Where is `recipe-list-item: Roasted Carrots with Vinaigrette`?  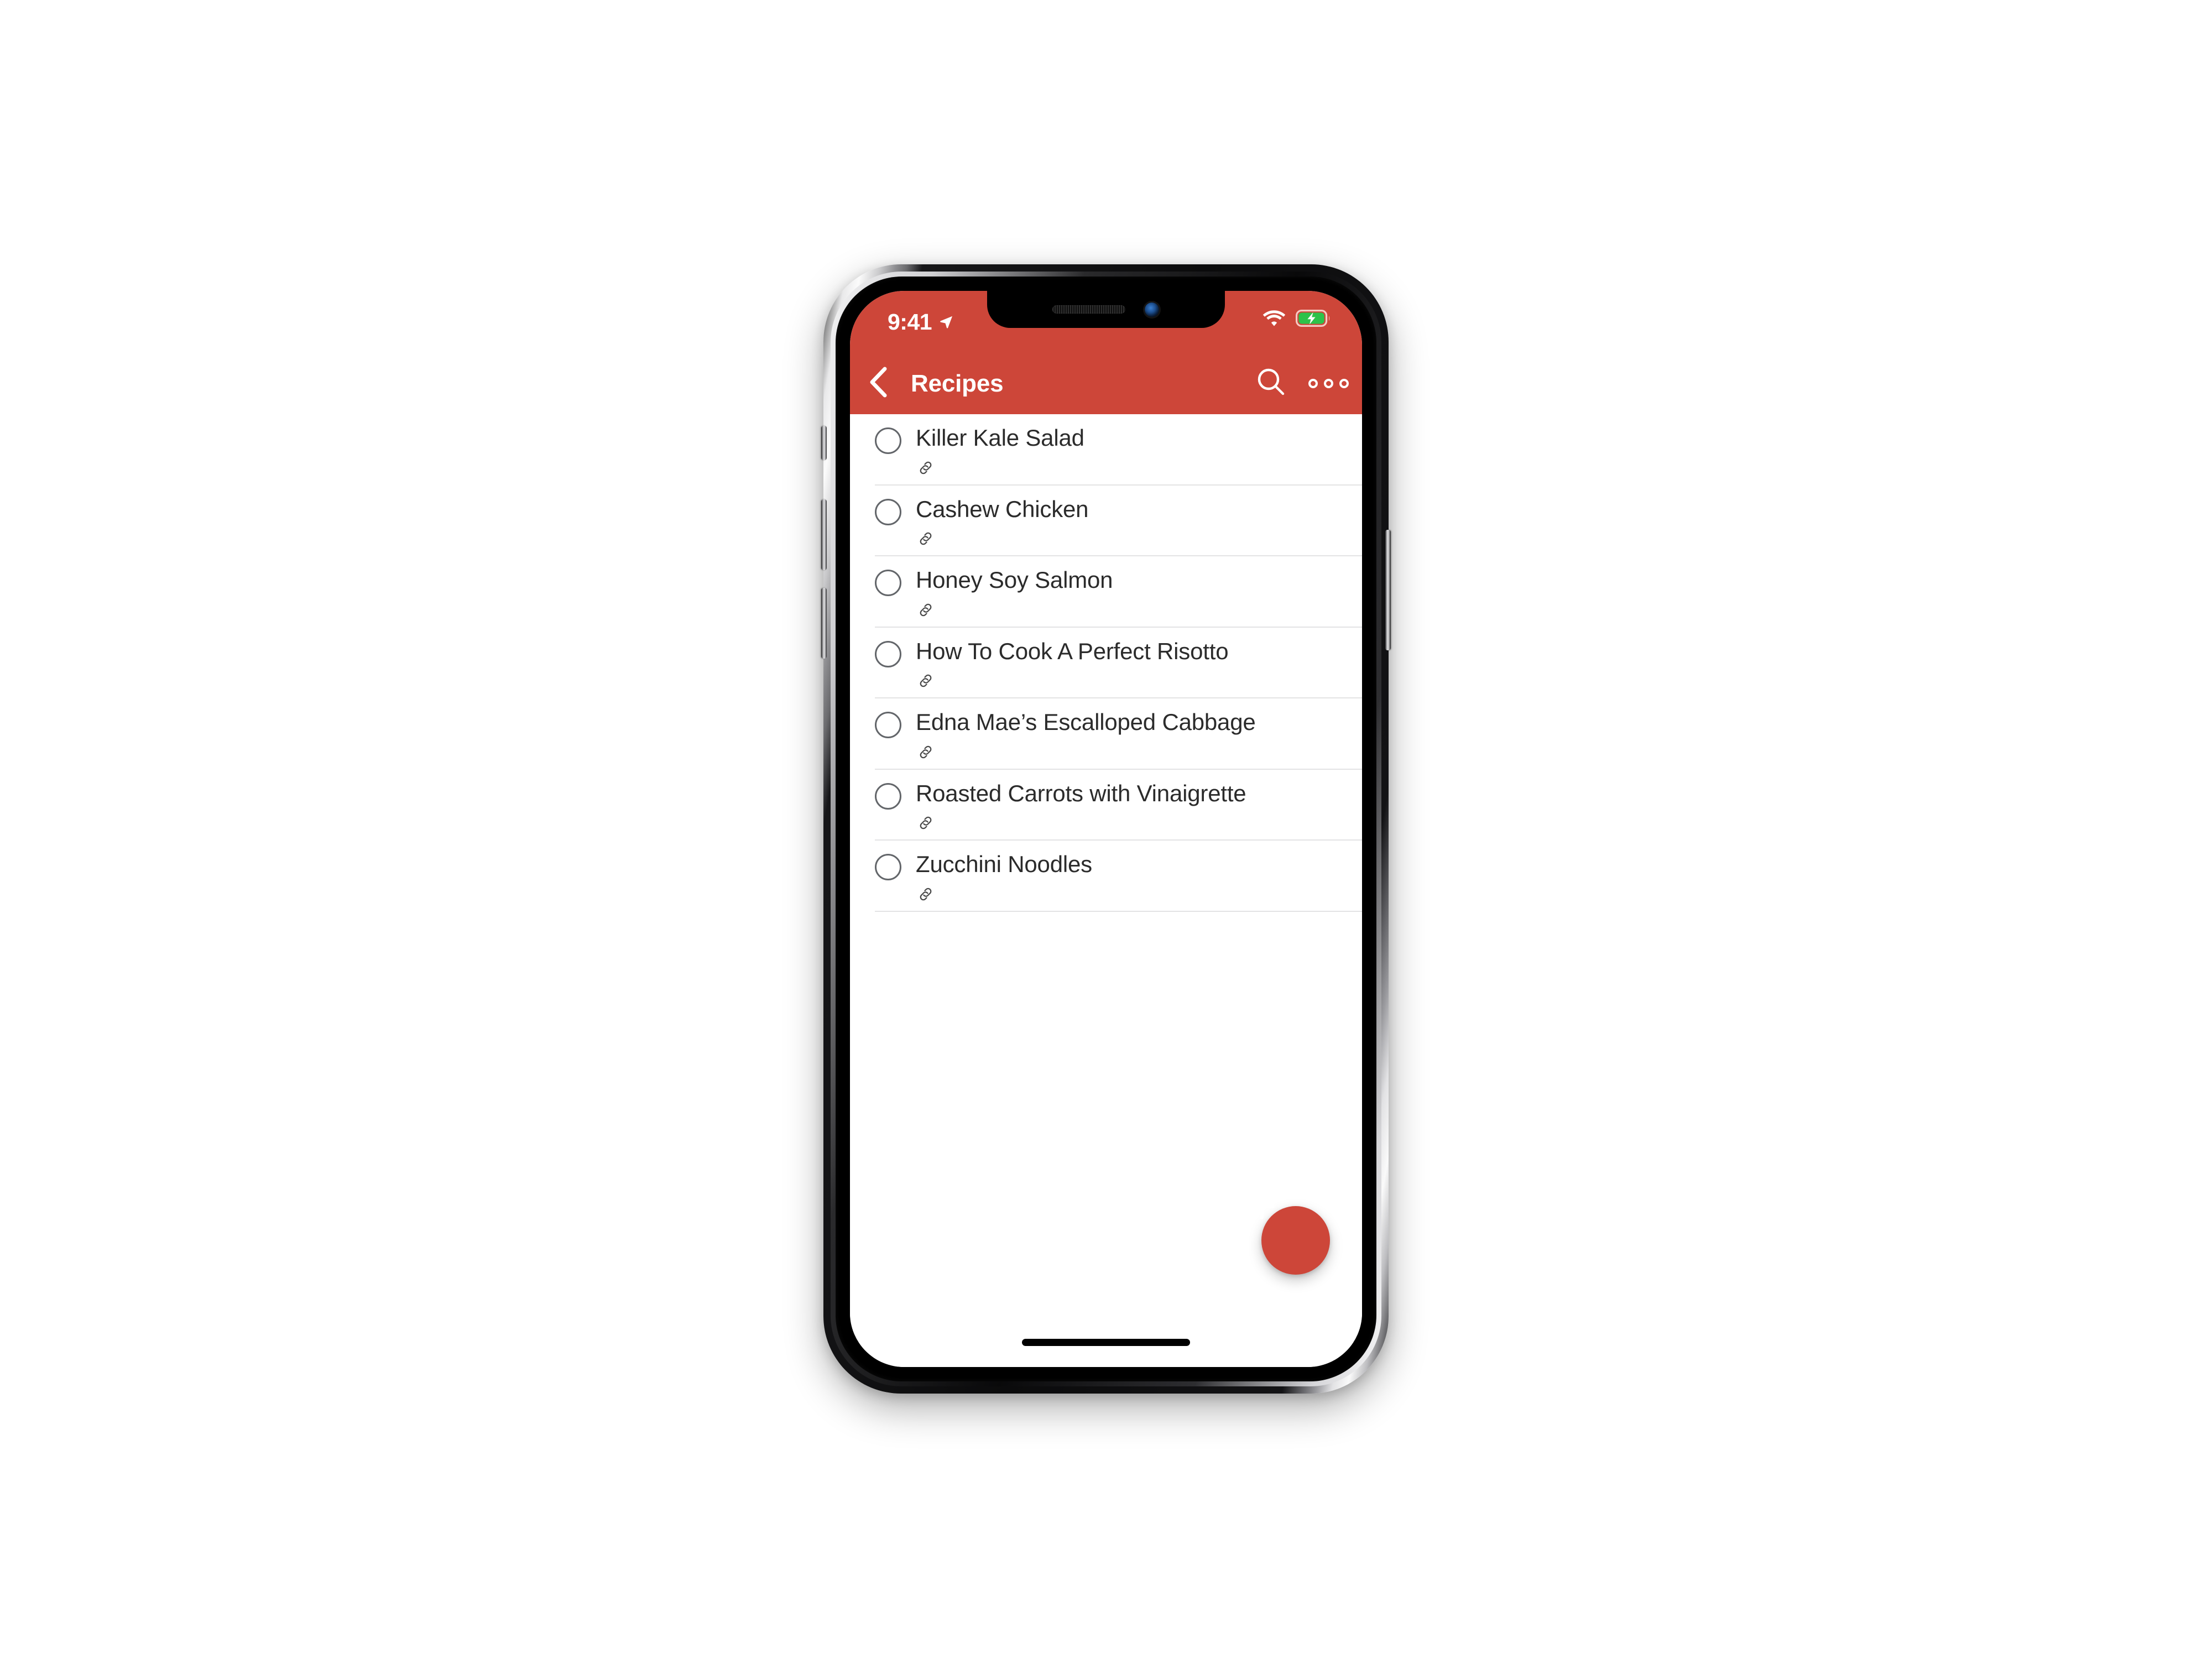
recipe-list-item: Roasted Carrots with Vinaigrette is located at coordinates (1106, 806).